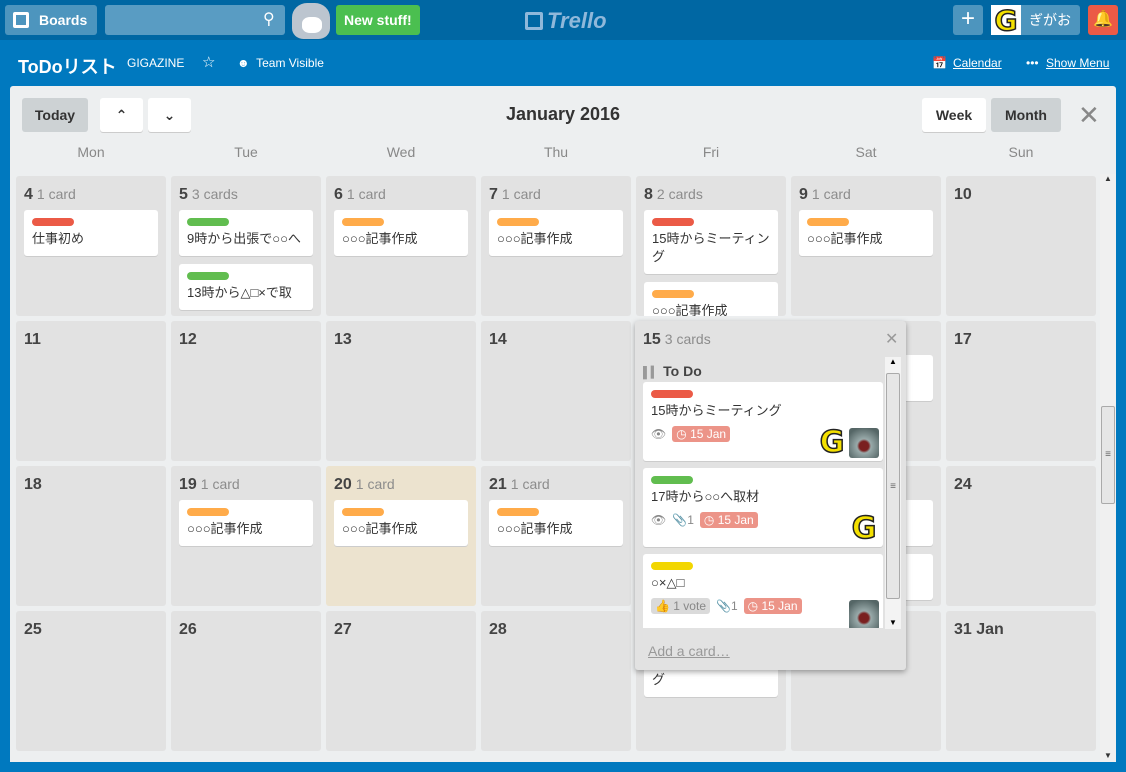 Image resolution: width=1126 pixels, height=772 pixels. I want to click on vote-badge: 👍 1 vote, so click(680, 606).